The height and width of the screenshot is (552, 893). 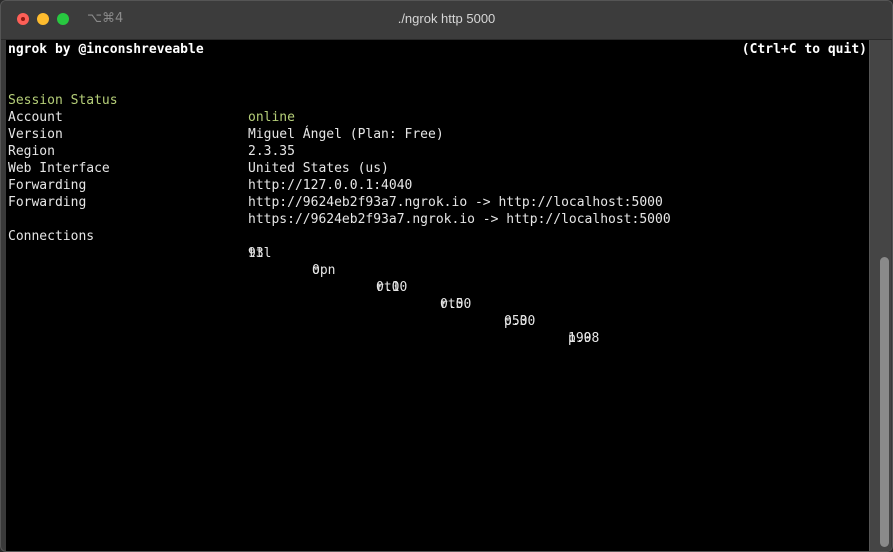 What do you see at coordinates (408, 168) in the screenshot?
I see `session-row-web-interface: Web Interface http://127.0.0.1:4040` at bounding box center [408, 168].